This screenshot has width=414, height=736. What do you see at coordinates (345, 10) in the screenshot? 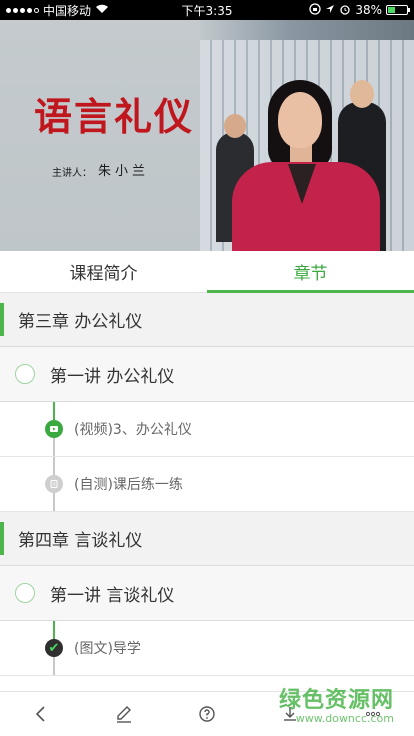
I see `alarm-icon` at bounding box center [345, 10].